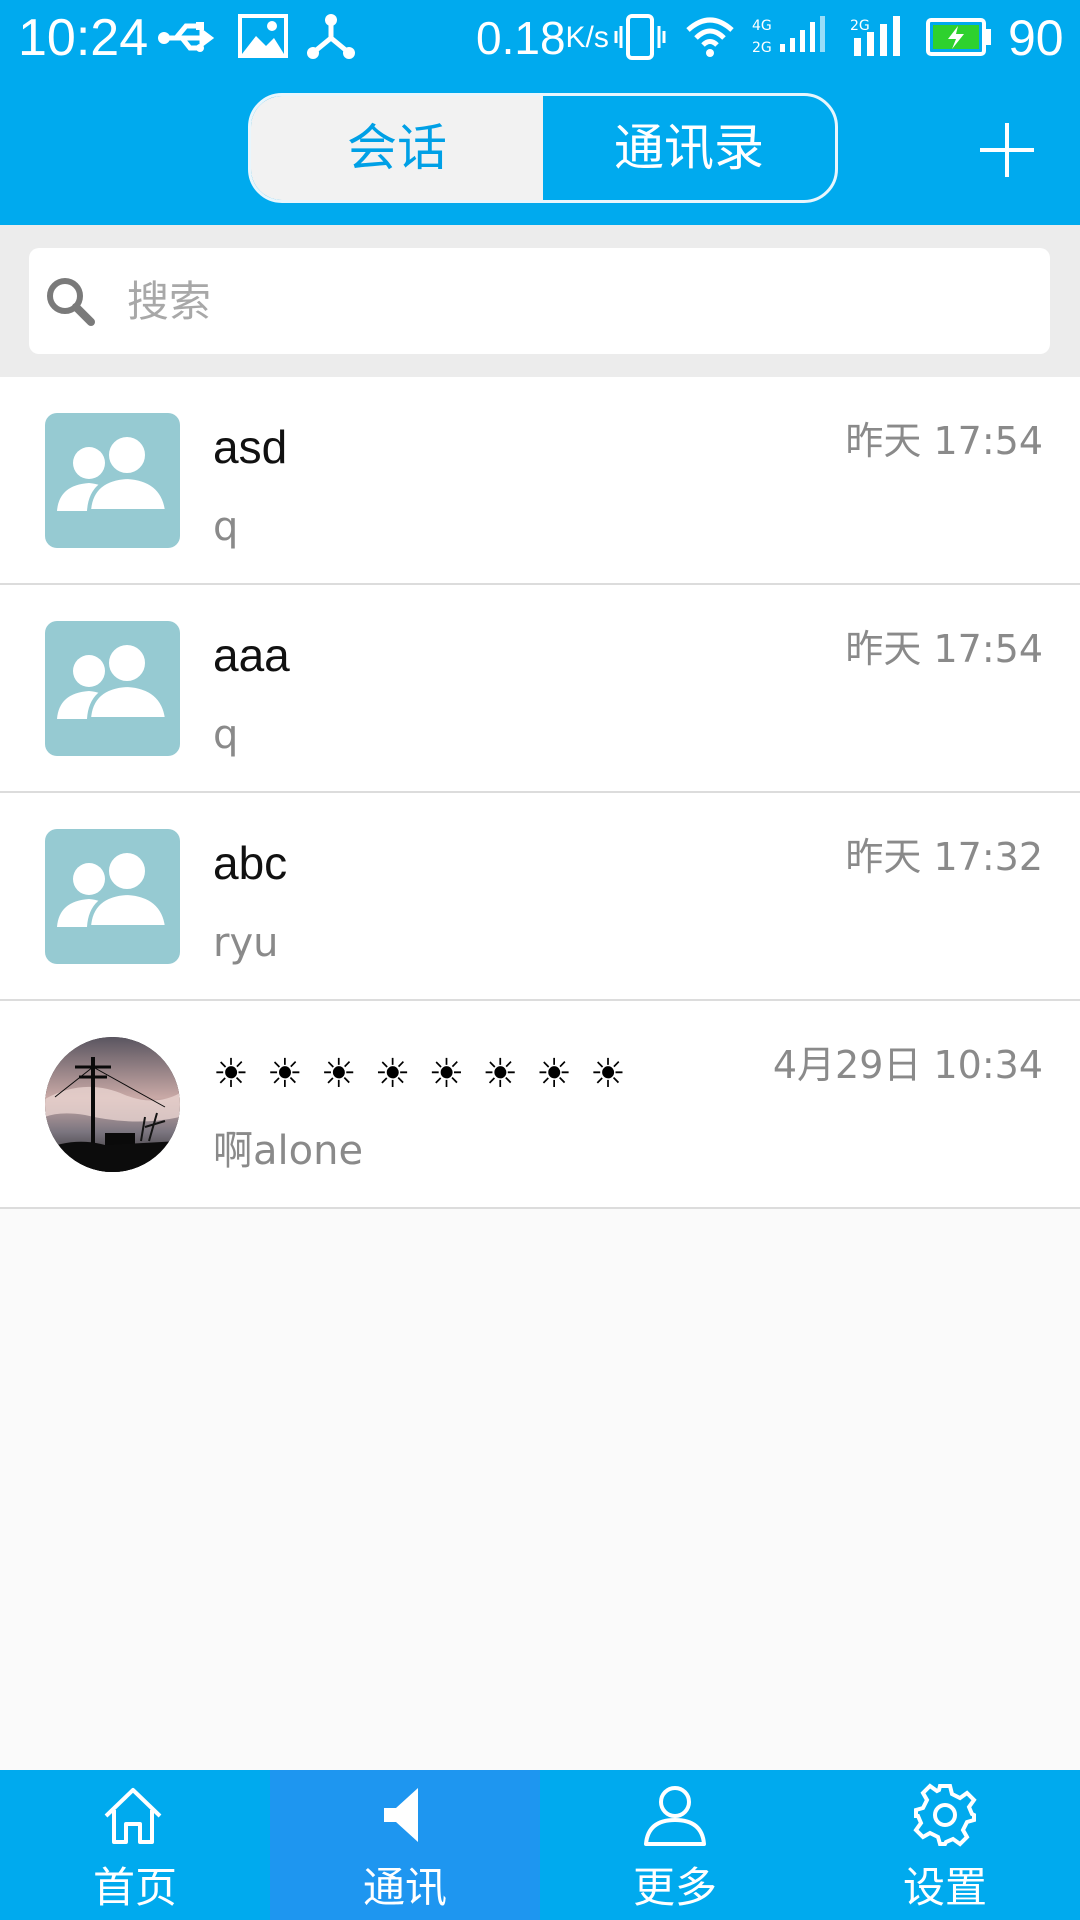 This screenshot has height=1920, width=1080. Describe the element at coordinates (135, 1845) in the screenshot. I see `nav-home: 首页` at that location.